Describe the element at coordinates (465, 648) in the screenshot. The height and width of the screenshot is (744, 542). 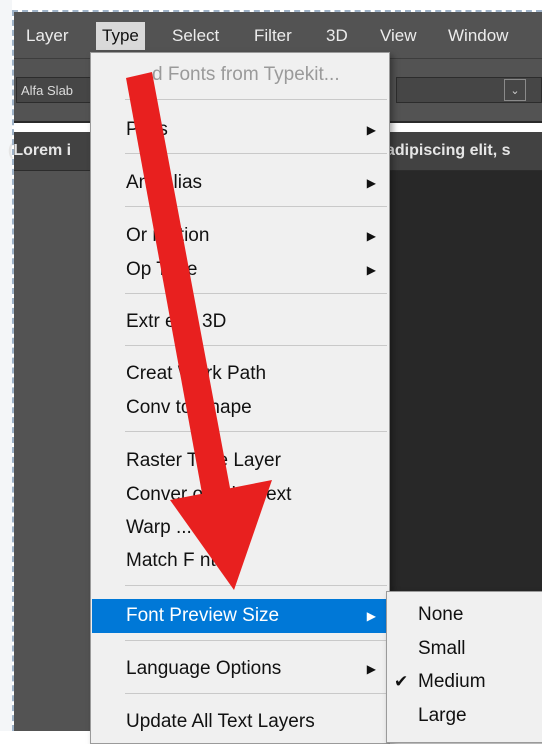
I see `submenu-item-small: Small` at that location.